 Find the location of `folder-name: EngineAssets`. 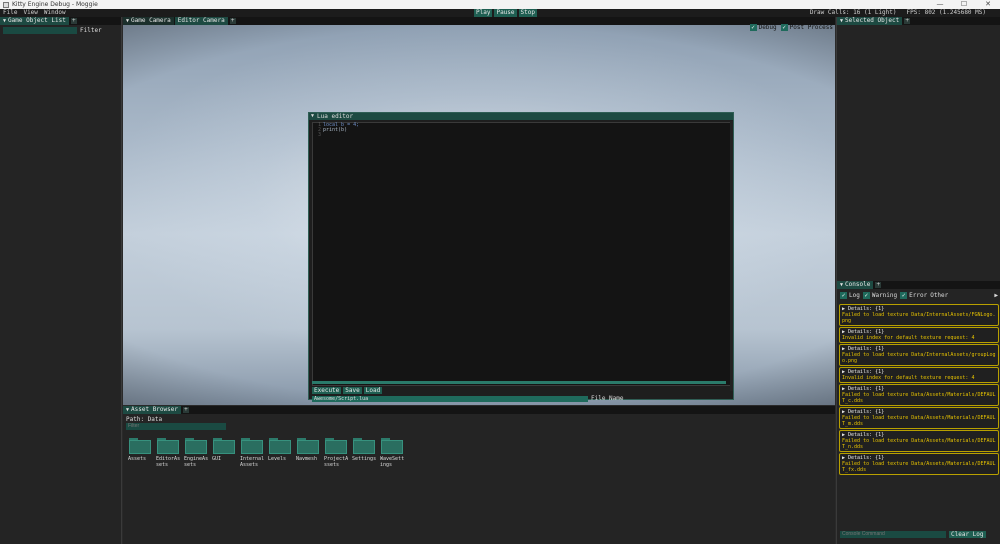

folder-name: EngineAssets is located at coordinates (196, 462).